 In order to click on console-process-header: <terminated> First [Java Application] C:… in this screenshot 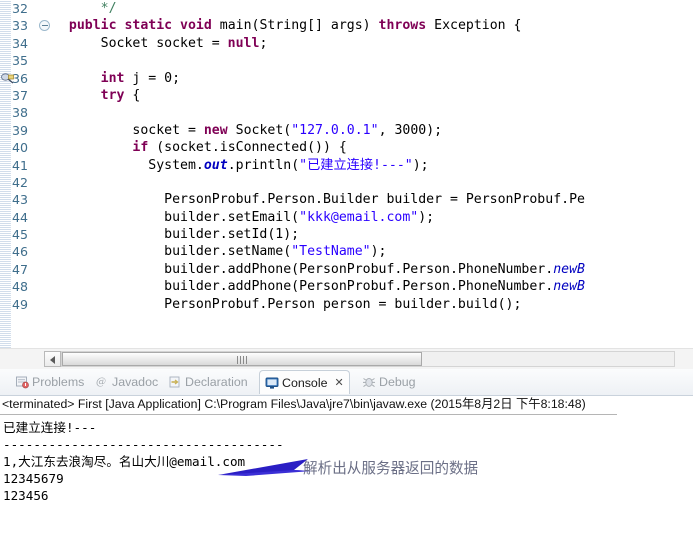, I will do `click(294, 404)`.